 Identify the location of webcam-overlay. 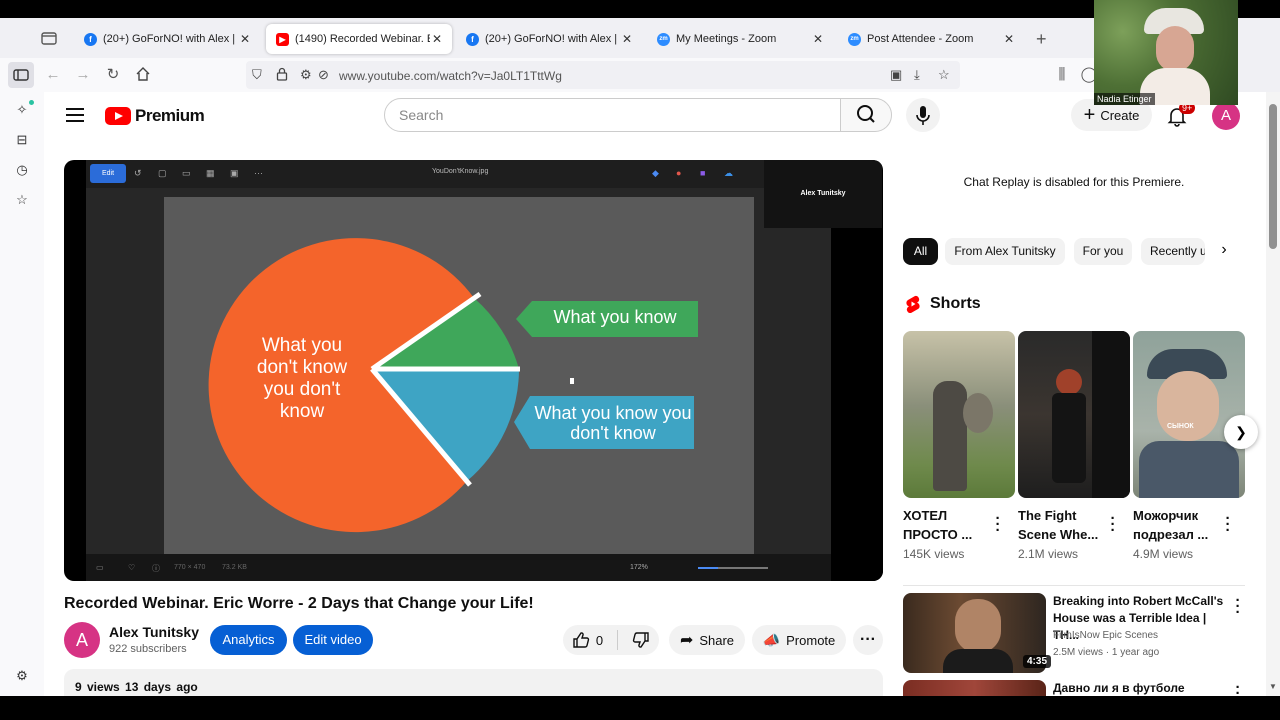
(1166, 52).